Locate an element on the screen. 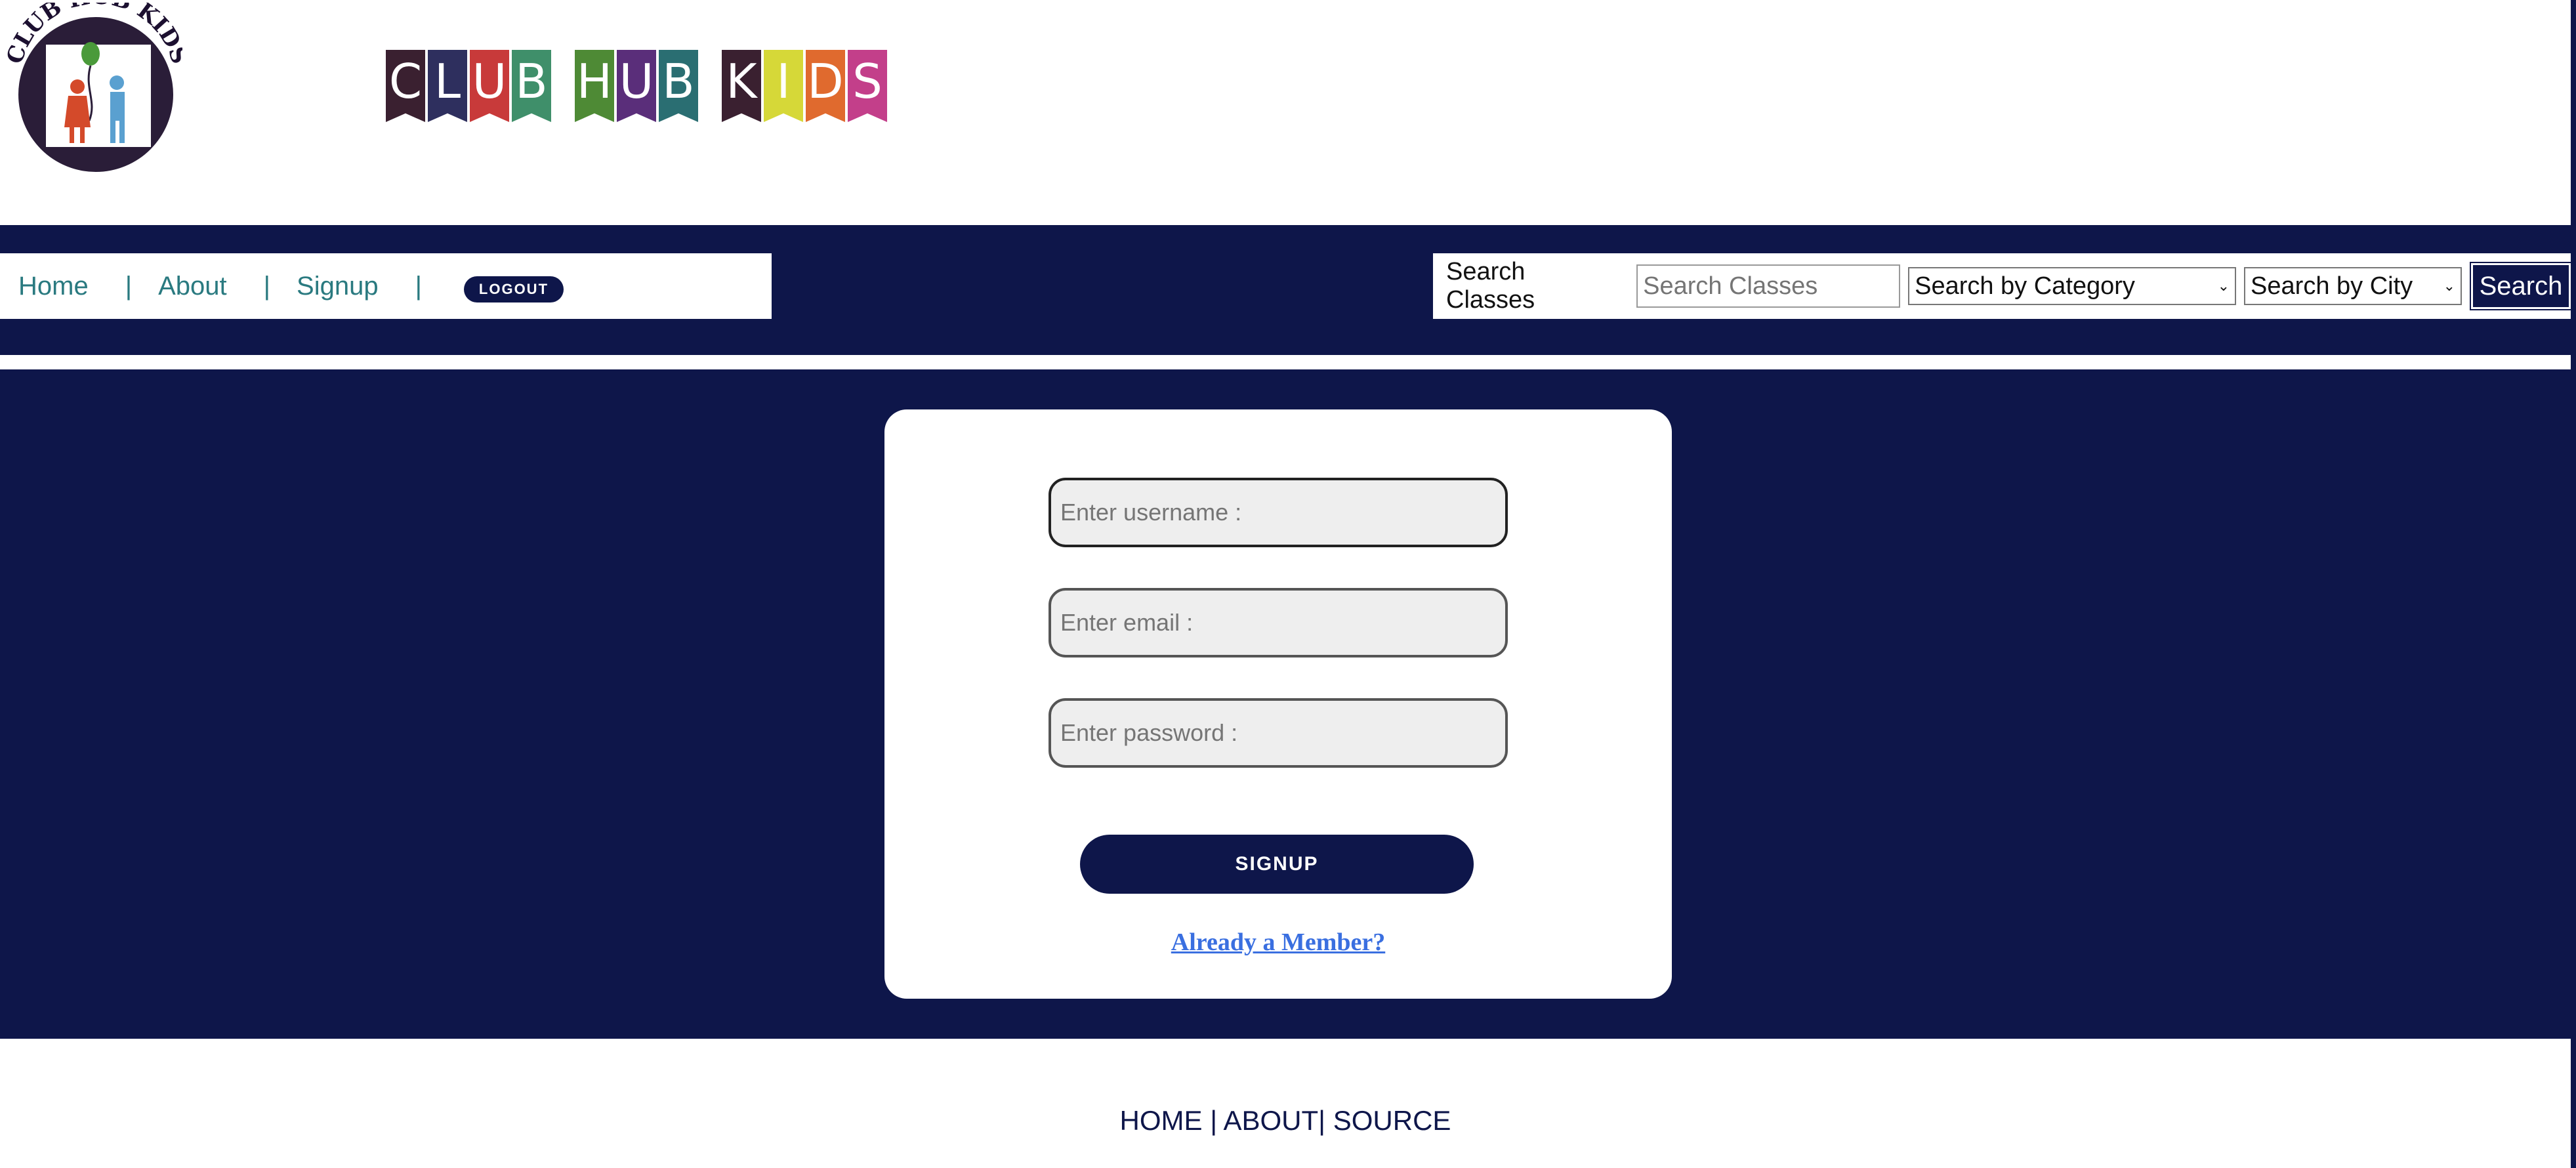 This screenshot has width=2576, height=1168. banner-letter: S is located at coordinates (867, 86).